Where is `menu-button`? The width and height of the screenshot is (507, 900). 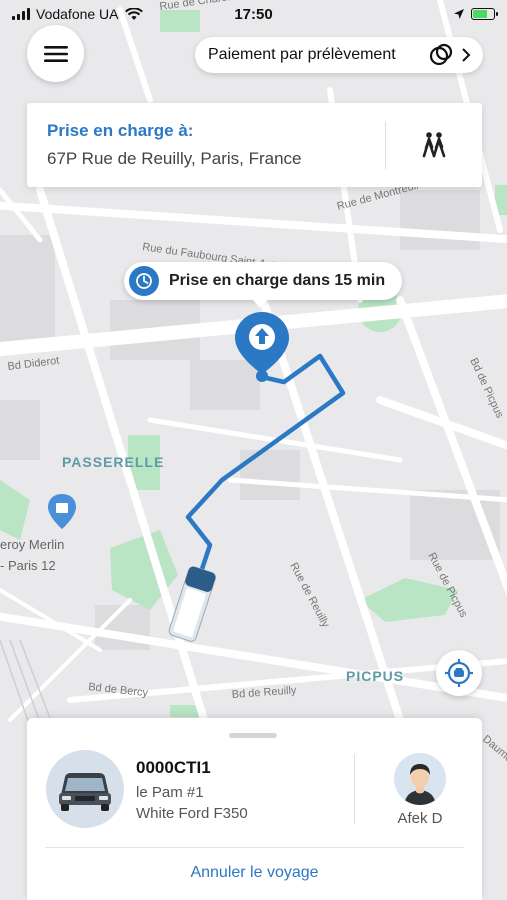
menu-button is located at coordinates (55, 53).